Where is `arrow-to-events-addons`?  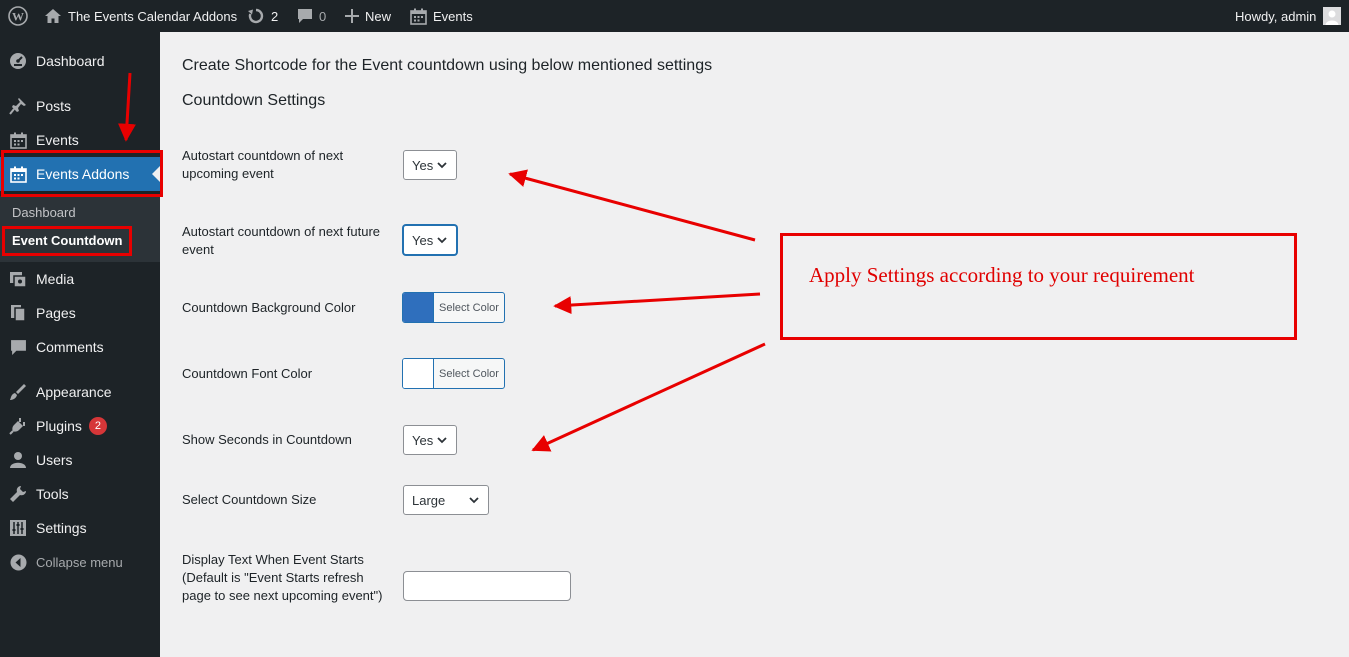
arrow-to-events-addons is located at coordinates (126, 107).